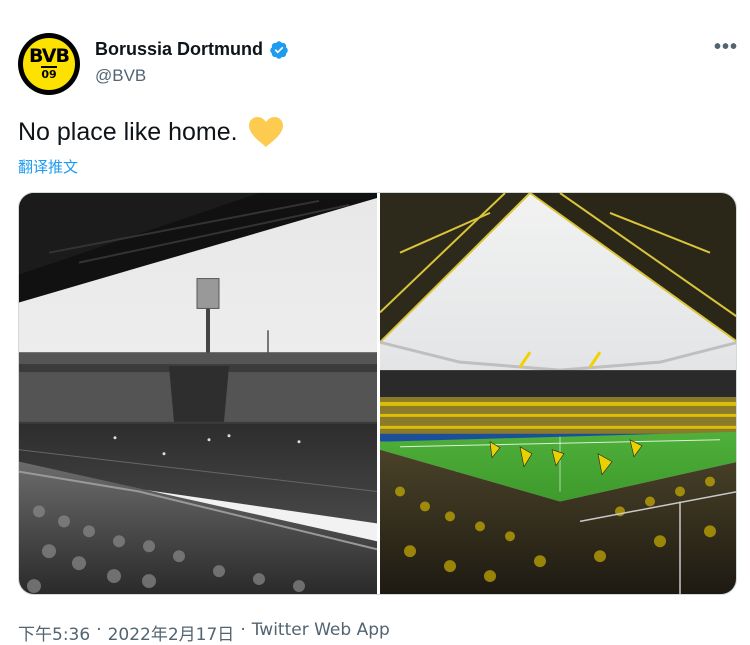  I want to click on account-name: Borussia Dortmund, so click(179, 49).